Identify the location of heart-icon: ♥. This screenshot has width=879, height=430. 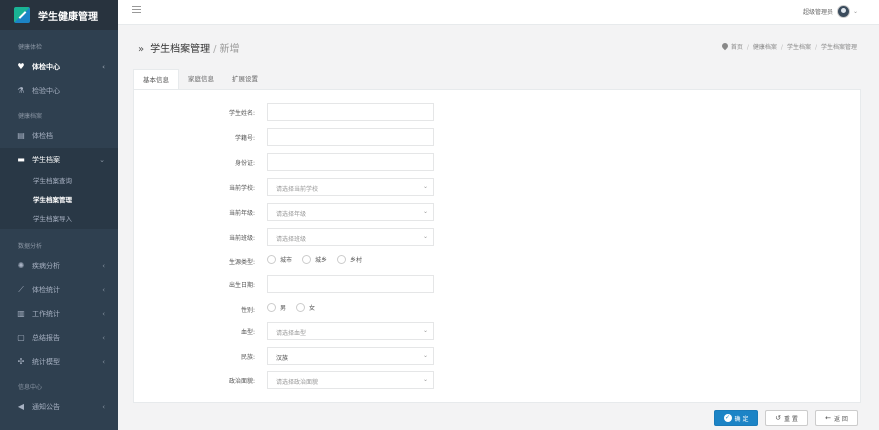
(21, 66).